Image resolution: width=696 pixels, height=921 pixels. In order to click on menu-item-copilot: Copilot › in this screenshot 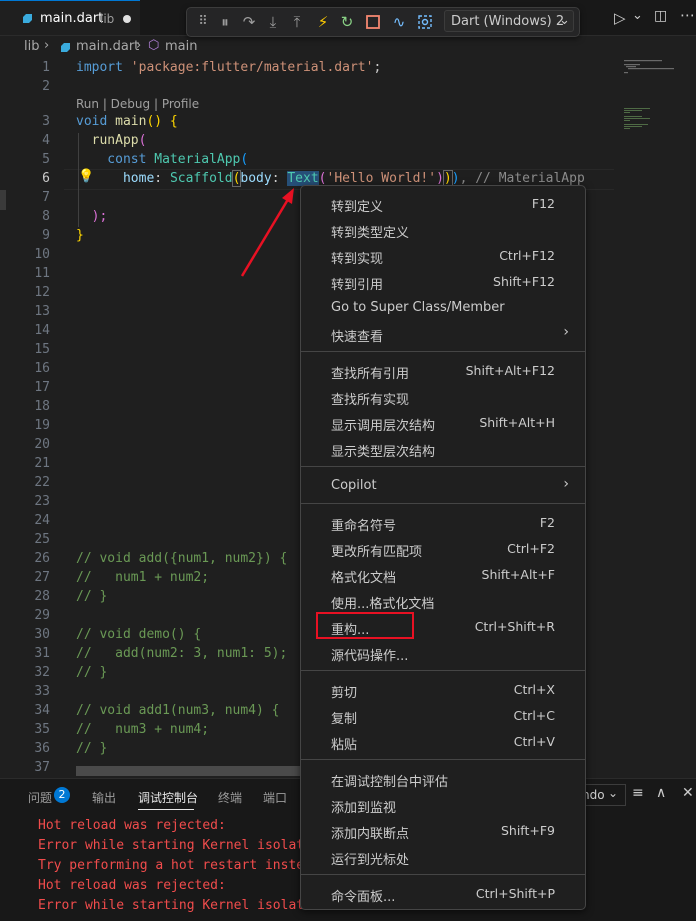, I will do `click(443, 486)`.